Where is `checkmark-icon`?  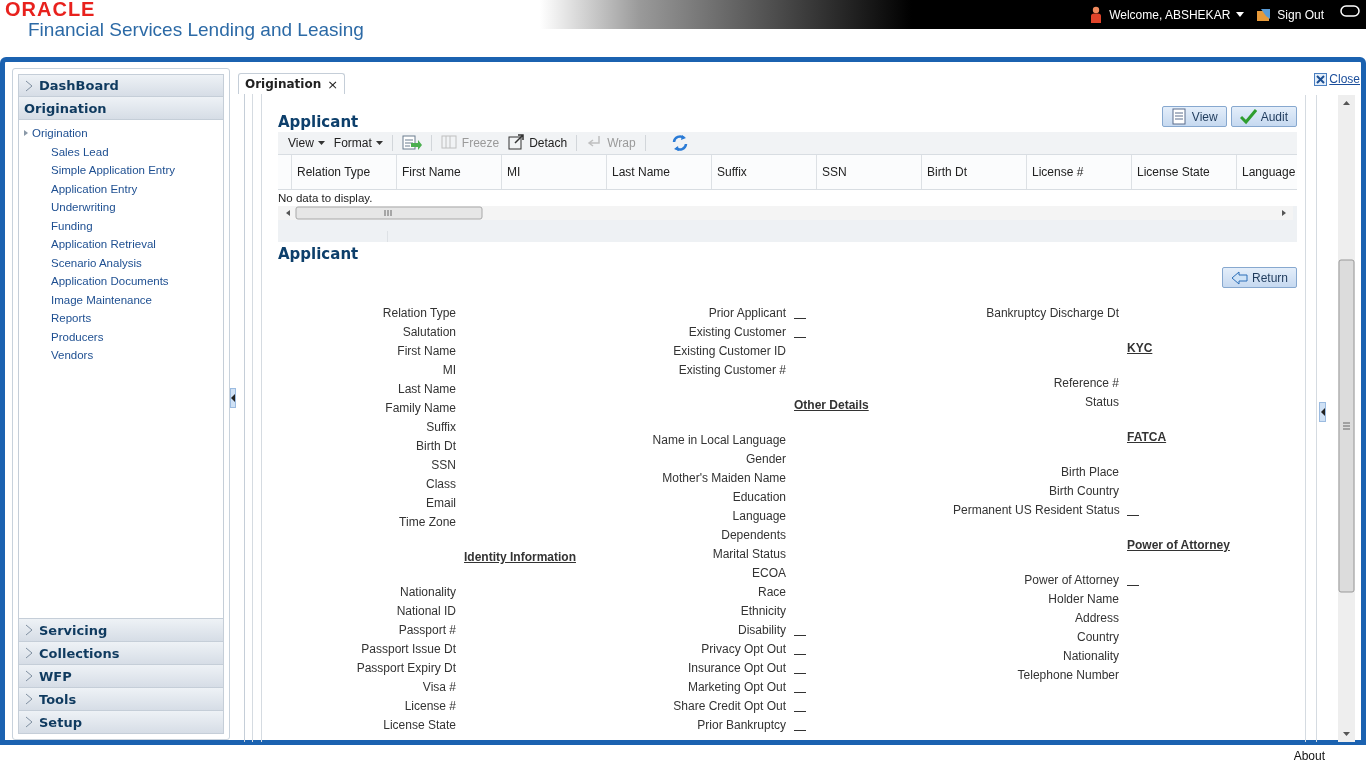 checkmark-icon is located at coordinates (1248, 116).